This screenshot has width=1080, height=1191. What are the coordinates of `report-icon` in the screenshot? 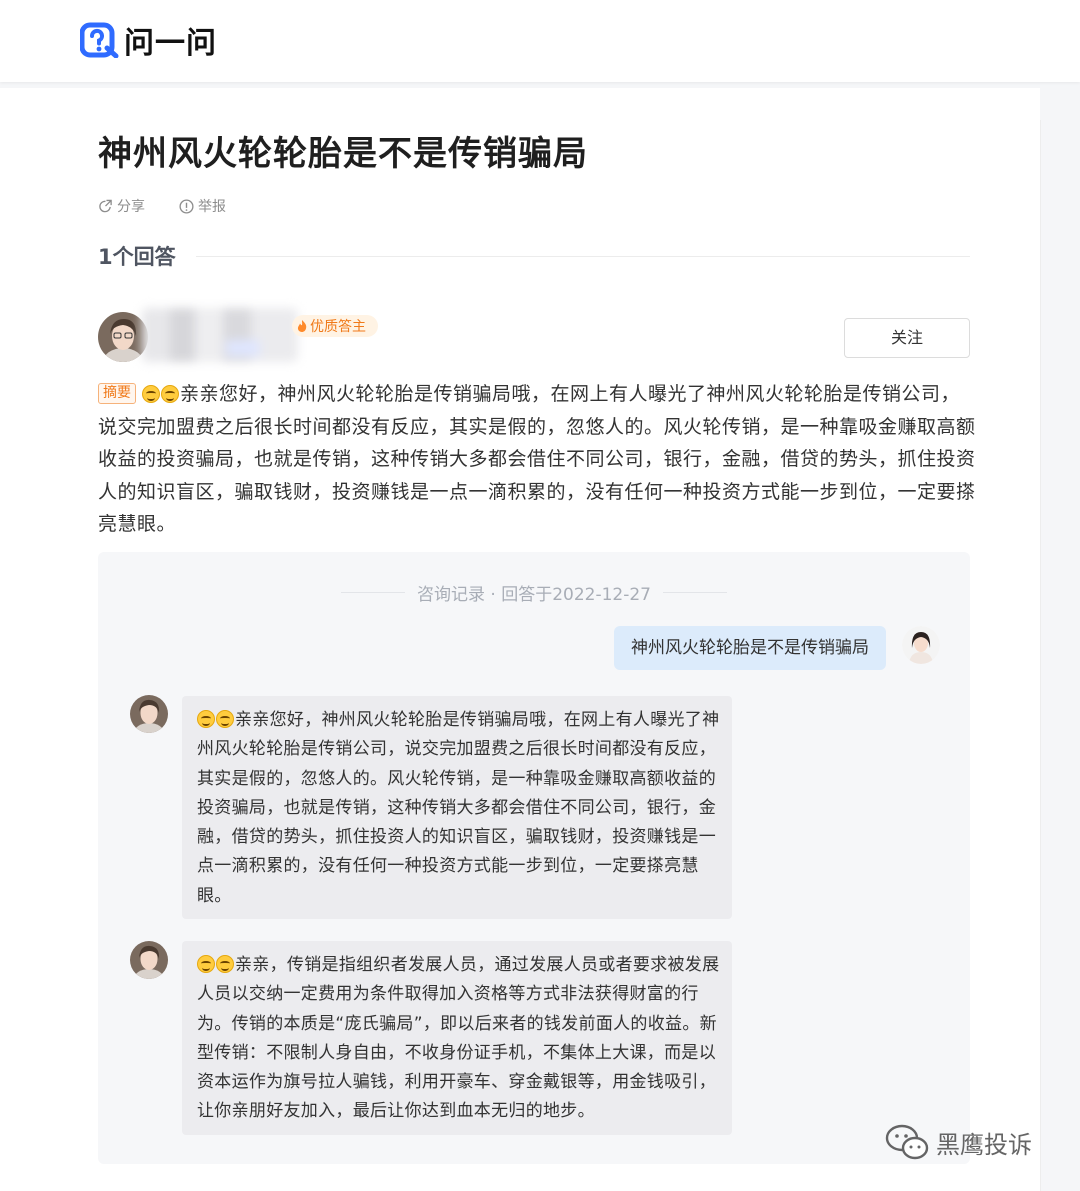 It's located at (186, 206).